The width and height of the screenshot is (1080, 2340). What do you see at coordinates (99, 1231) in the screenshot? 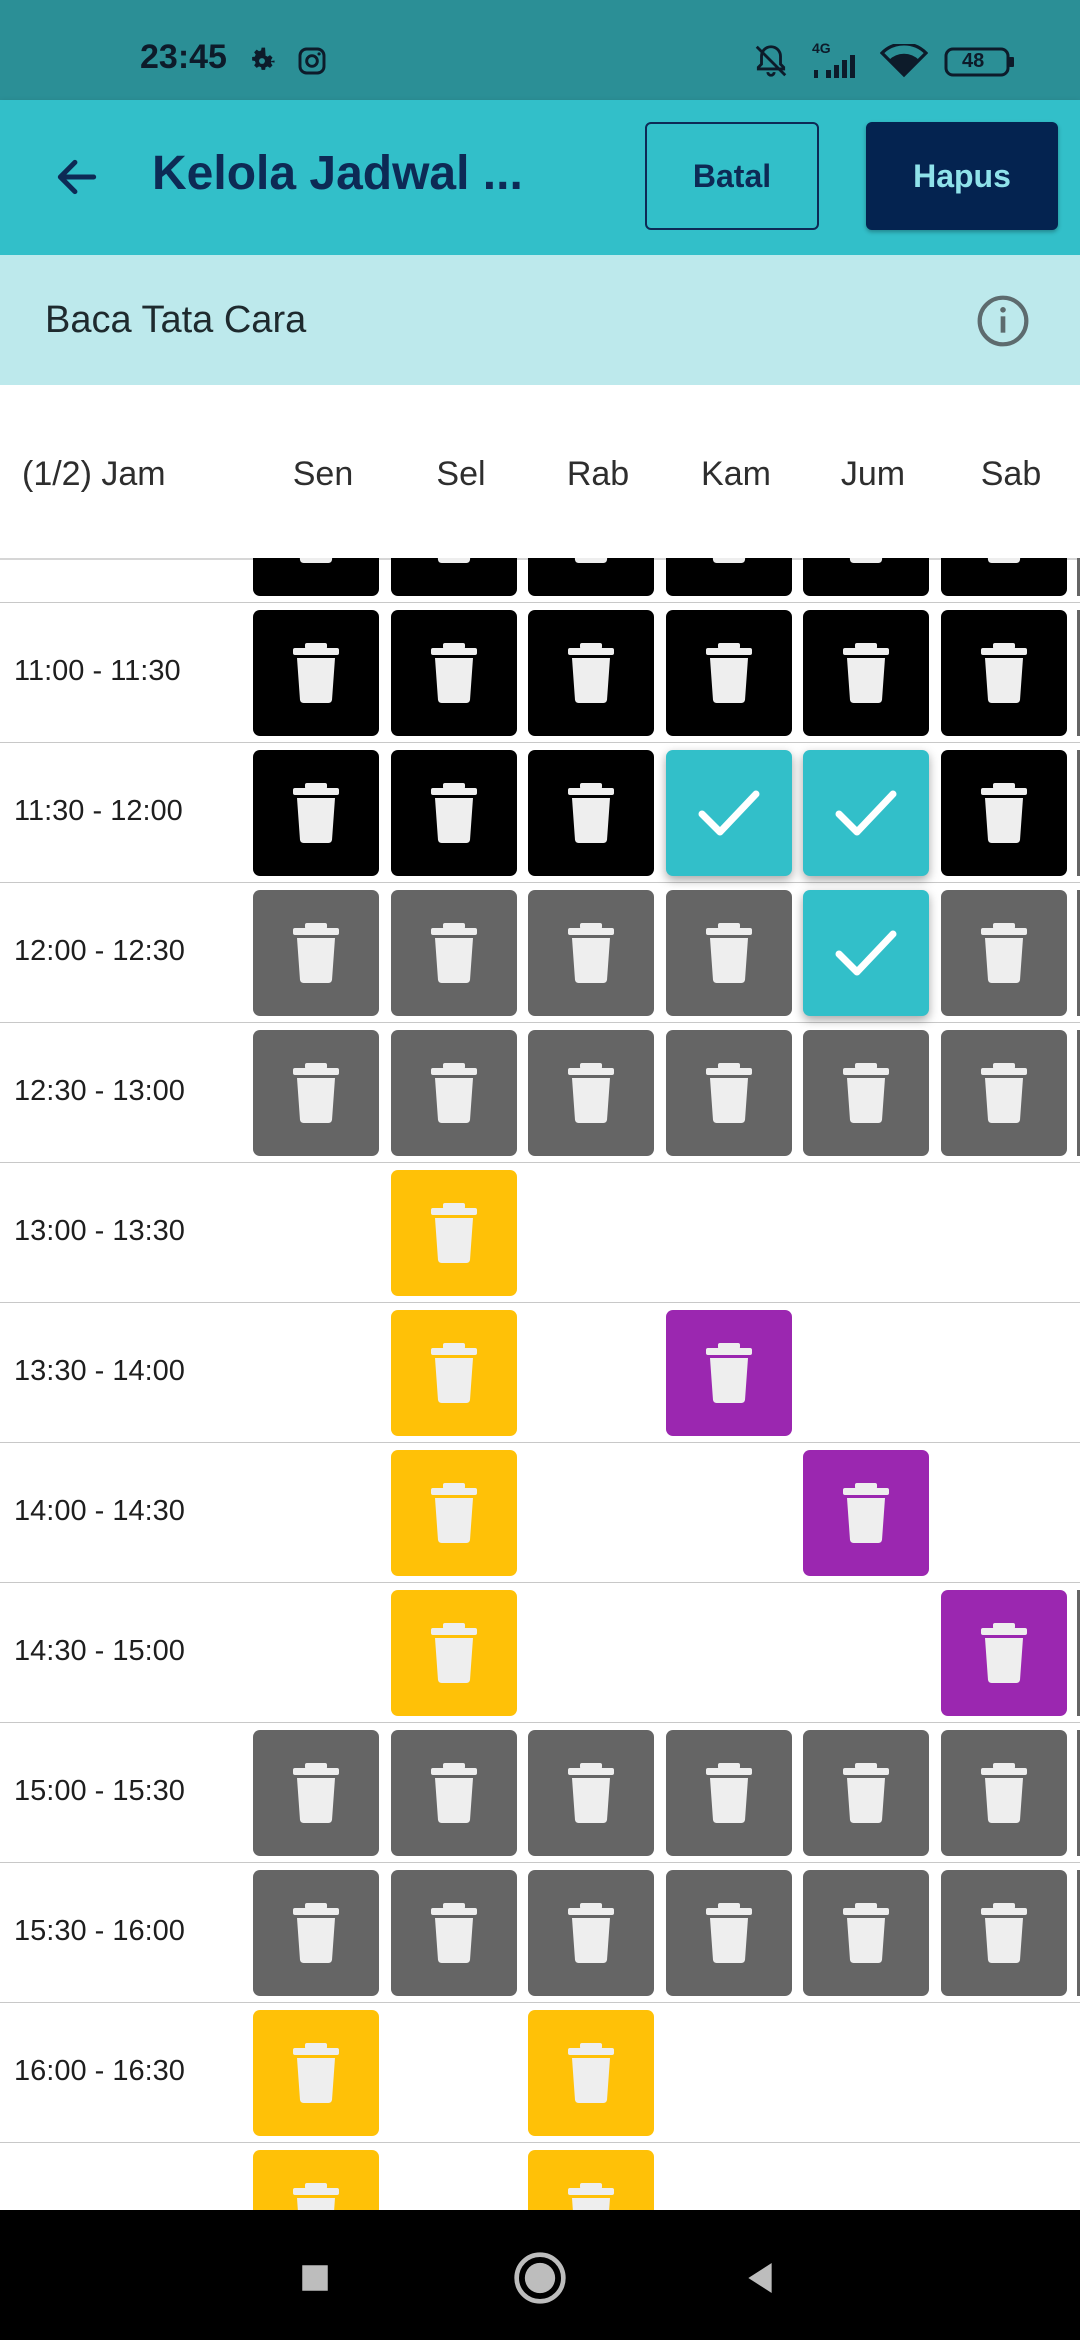
I see `time-slot-label: 13:00 - 13:30` at bounding box center [99, 1231].